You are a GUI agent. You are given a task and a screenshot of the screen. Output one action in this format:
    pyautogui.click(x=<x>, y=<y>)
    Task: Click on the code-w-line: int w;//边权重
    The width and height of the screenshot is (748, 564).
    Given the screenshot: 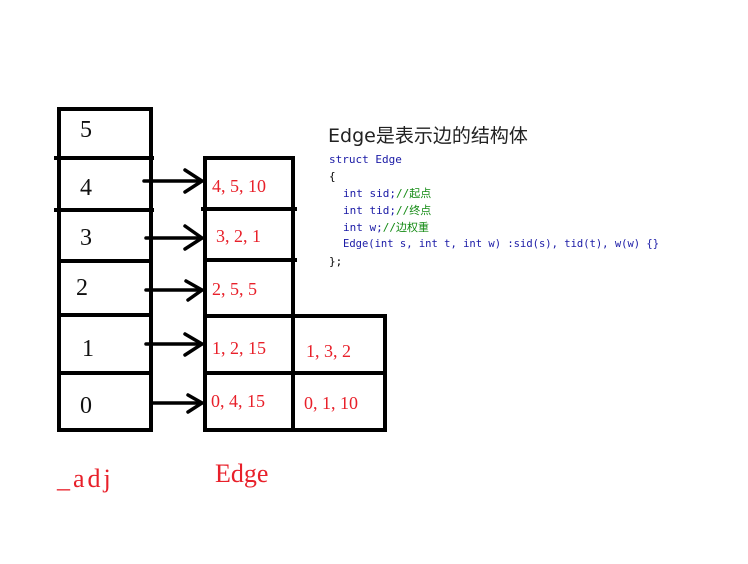 What is the action you would take?
    pyautogui.click(x=386, y=227)
    